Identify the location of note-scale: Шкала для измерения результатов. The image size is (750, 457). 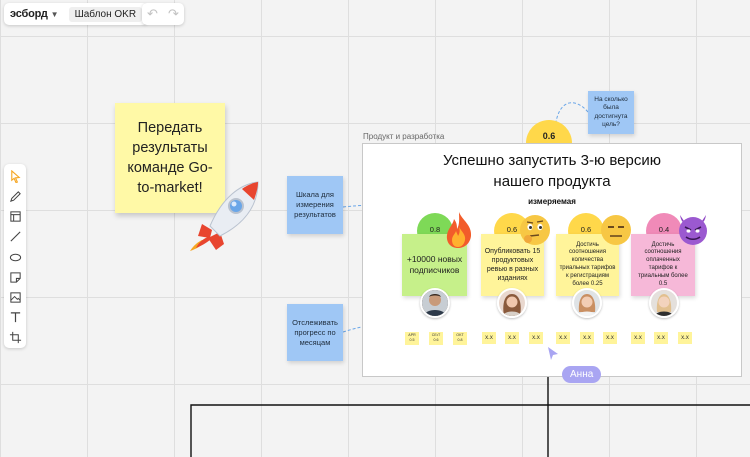
(315, 205).